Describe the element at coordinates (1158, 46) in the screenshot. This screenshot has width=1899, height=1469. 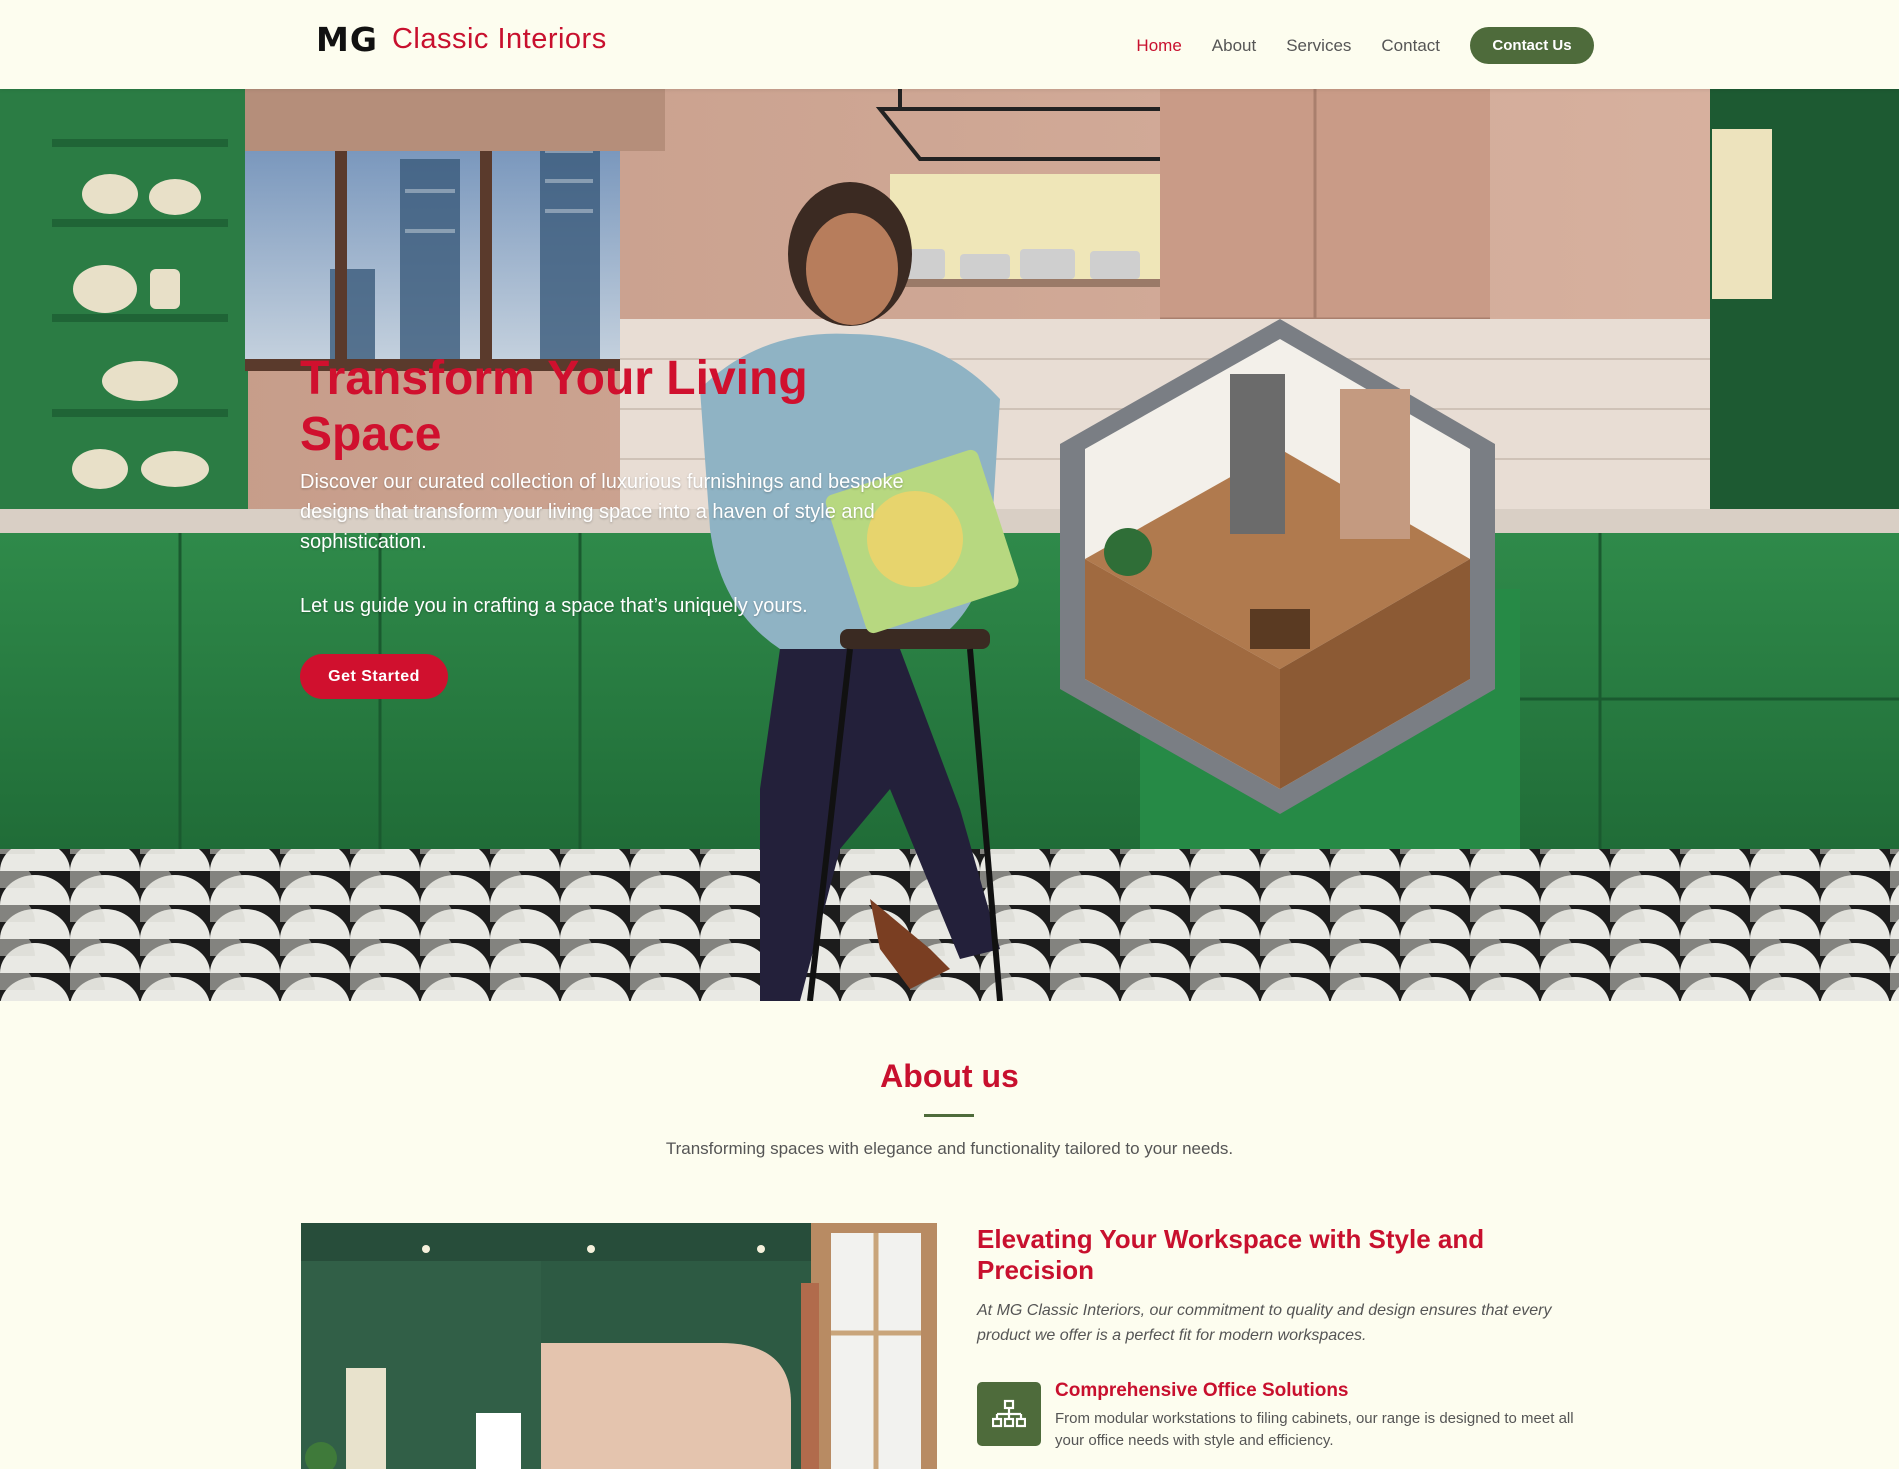
I see `nav-home: Home` at that location.